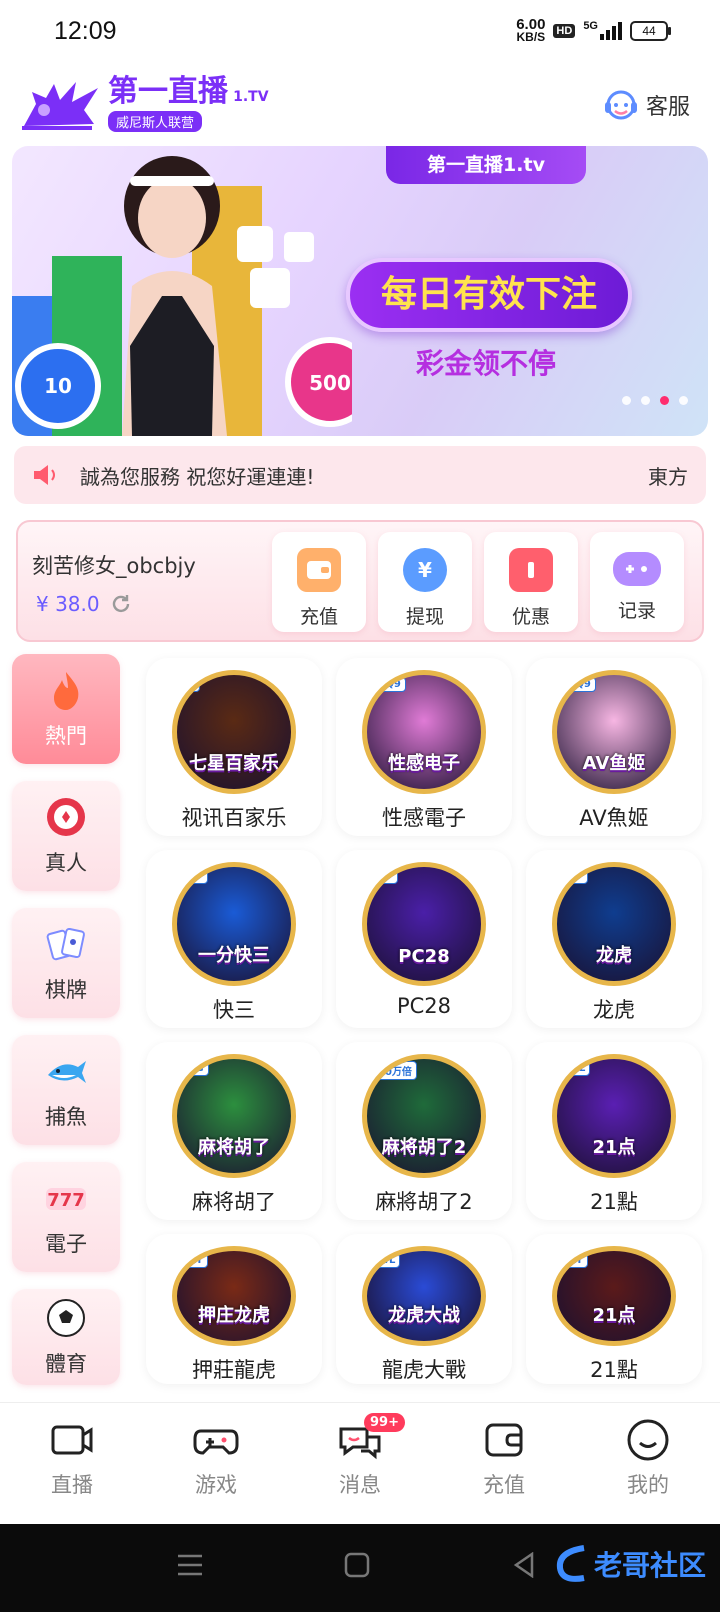 Image resolution: width=720 pixels, height=1612 pixels. I want to click on game-card: PG 麻将胡了麻将胡了, so click(234, 1131).